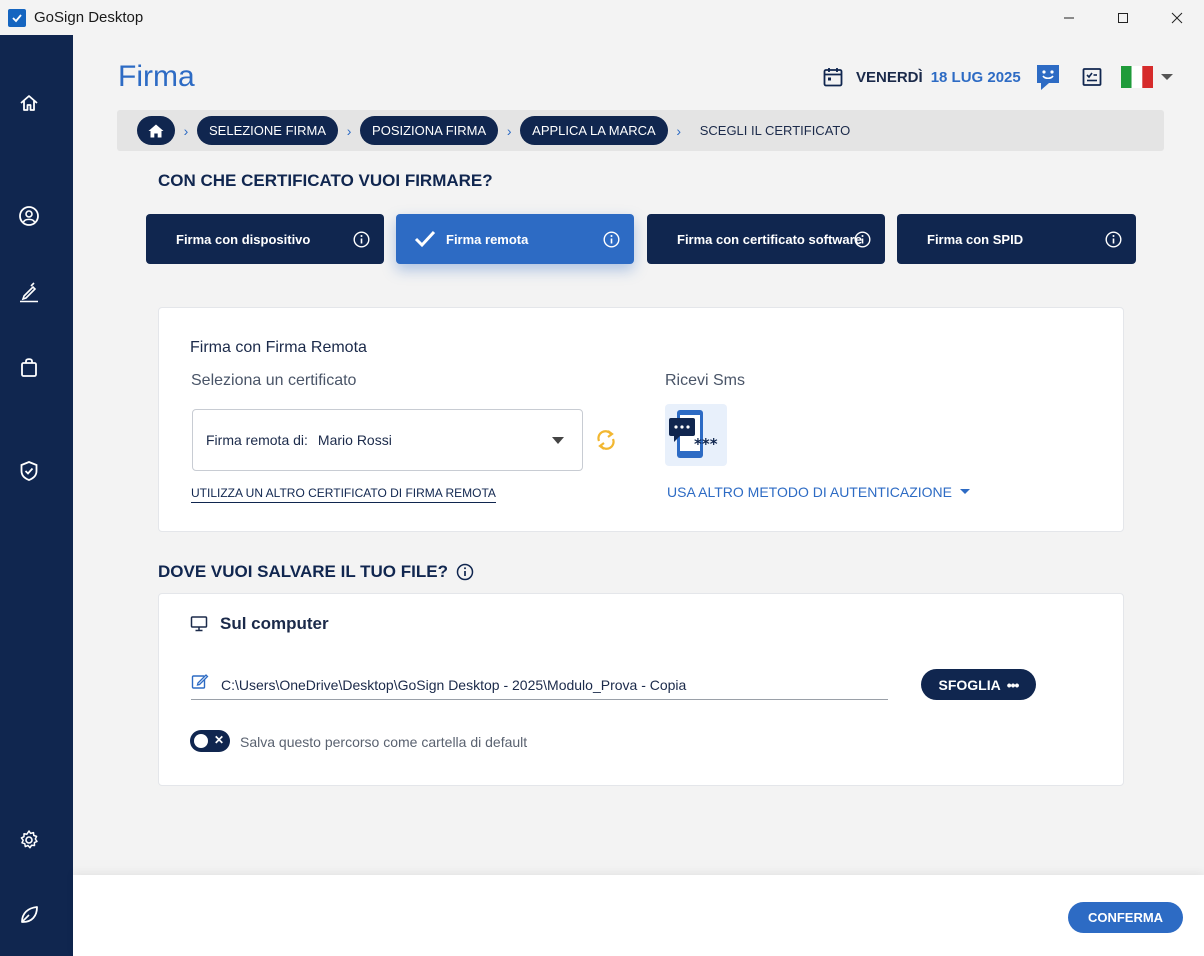 The width and height of the screenshot is (1204, 956). I want to click on checklist-button, so click(1092, 77).